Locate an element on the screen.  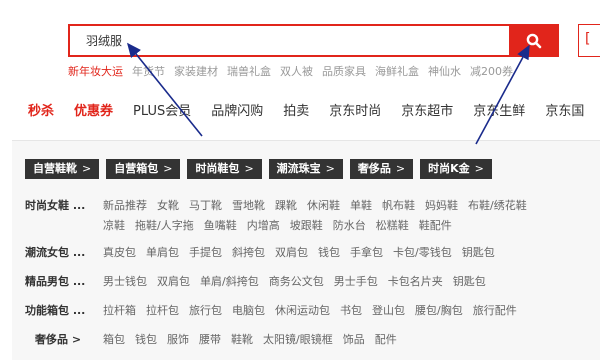
nav-item: 京东国 is located at coordinates (564, 111).